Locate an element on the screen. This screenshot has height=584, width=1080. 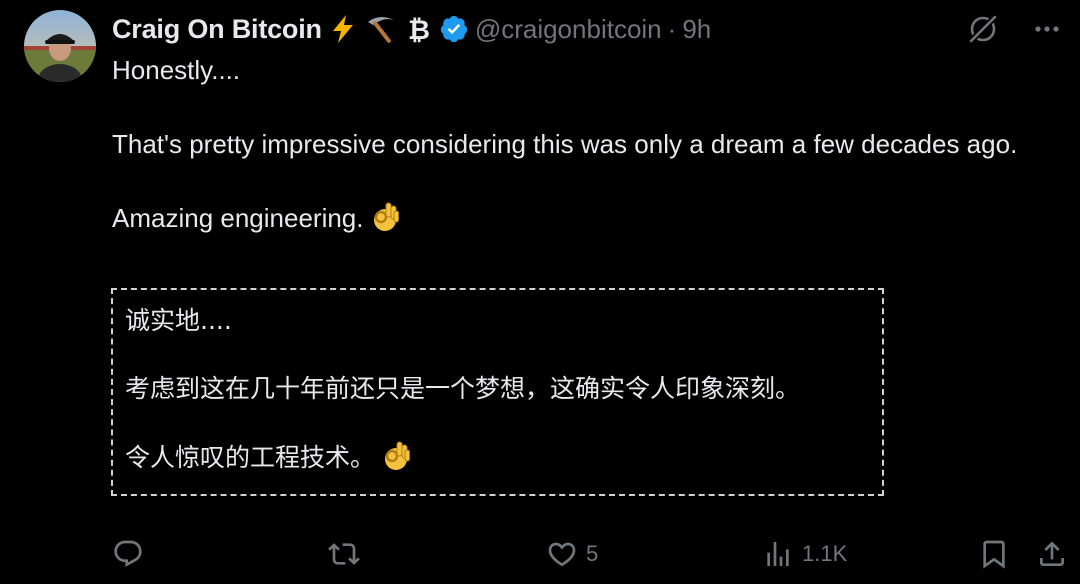
heart-icon is located at coordinates (562, 554).